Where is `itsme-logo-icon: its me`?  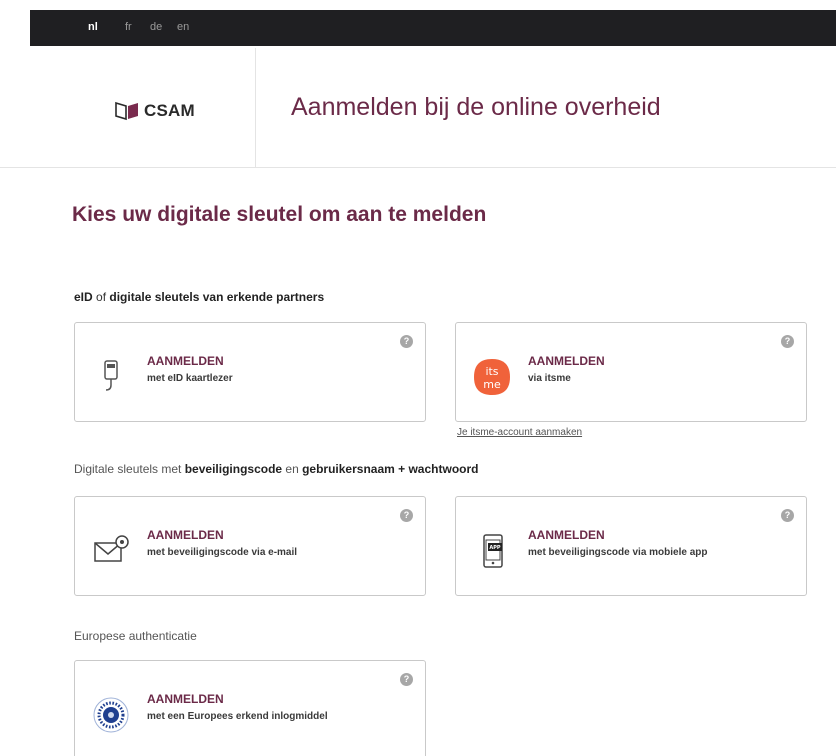
itsme-logo-icon: its me is located at coordinates (492, 377).